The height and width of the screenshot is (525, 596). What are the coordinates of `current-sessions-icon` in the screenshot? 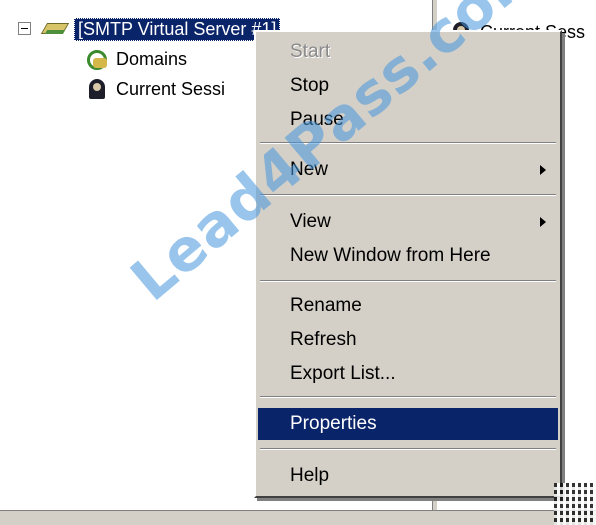 It's located at (97, 89).